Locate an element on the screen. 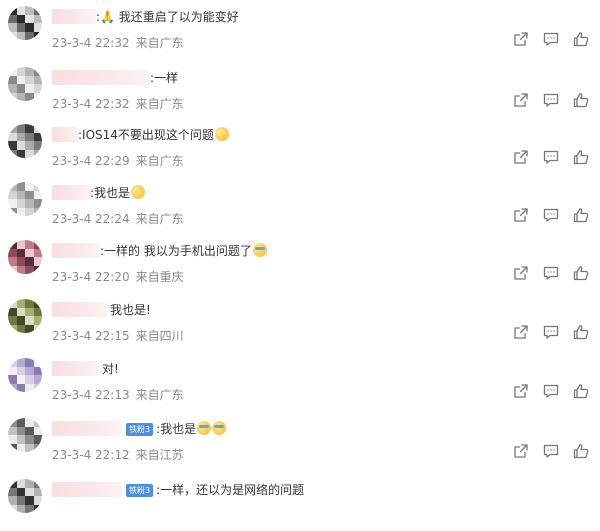 The width and height of the screenshot is (600, 531). comment-text: 我也是! is located at coordinates (130, 310).